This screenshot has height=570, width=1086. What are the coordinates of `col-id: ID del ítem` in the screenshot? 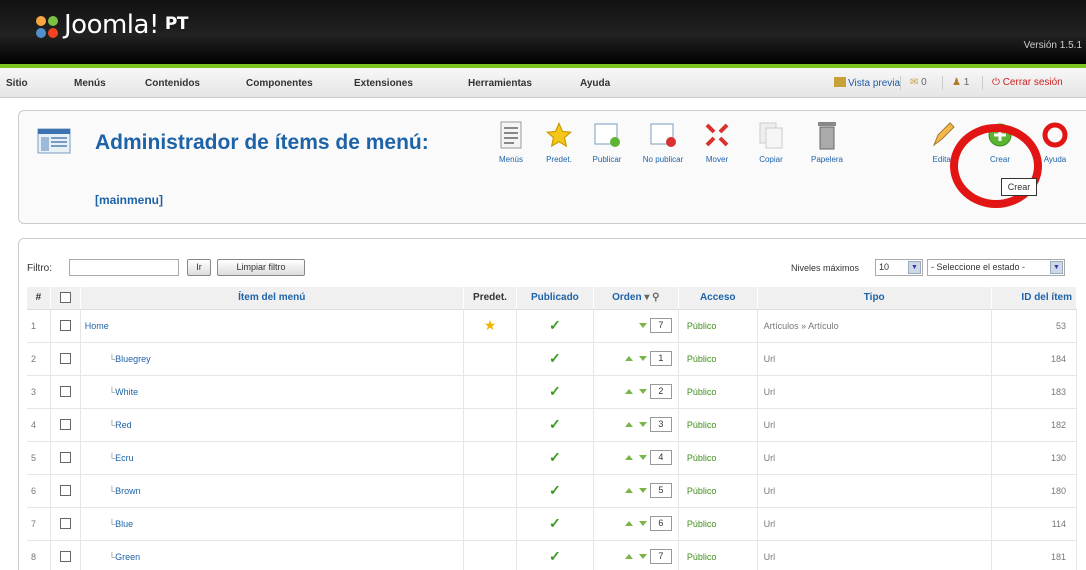 It's located at (1034, 298).